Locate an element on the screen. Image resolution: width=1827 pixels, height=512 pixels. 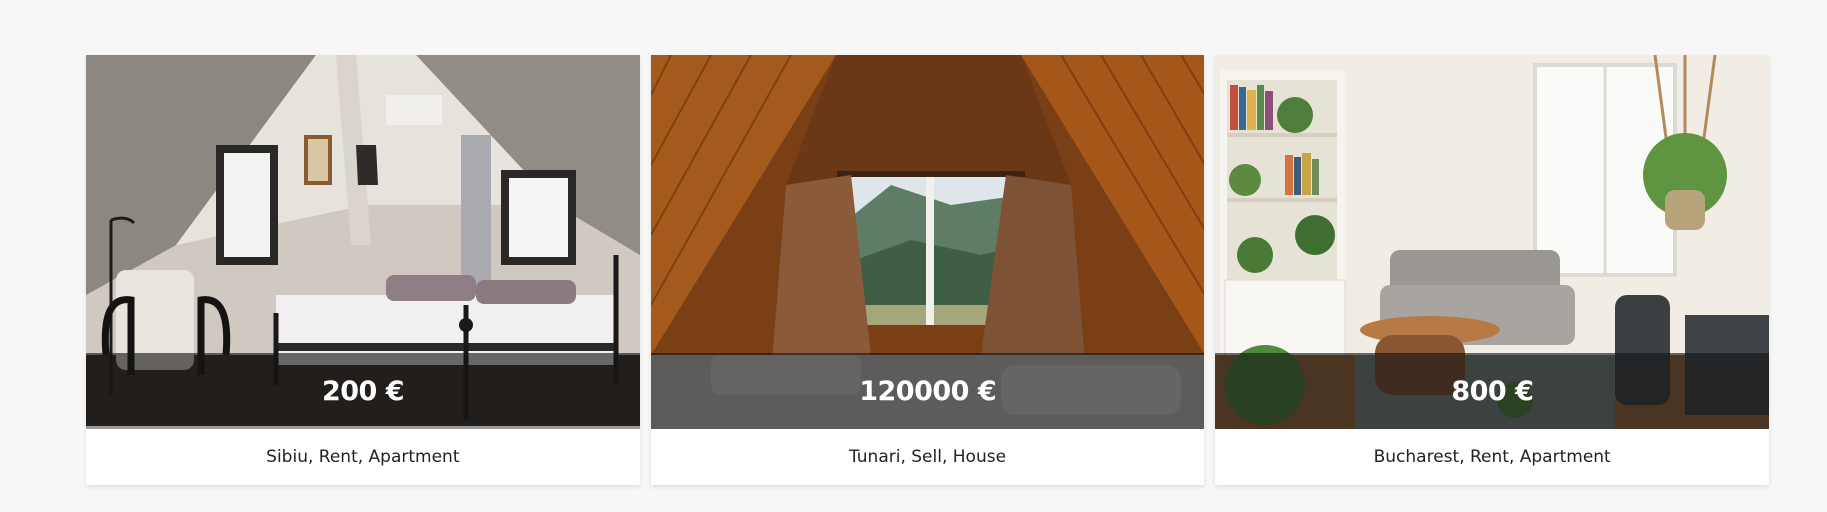
price-label: 200 € is located at coordinates (363, 391).